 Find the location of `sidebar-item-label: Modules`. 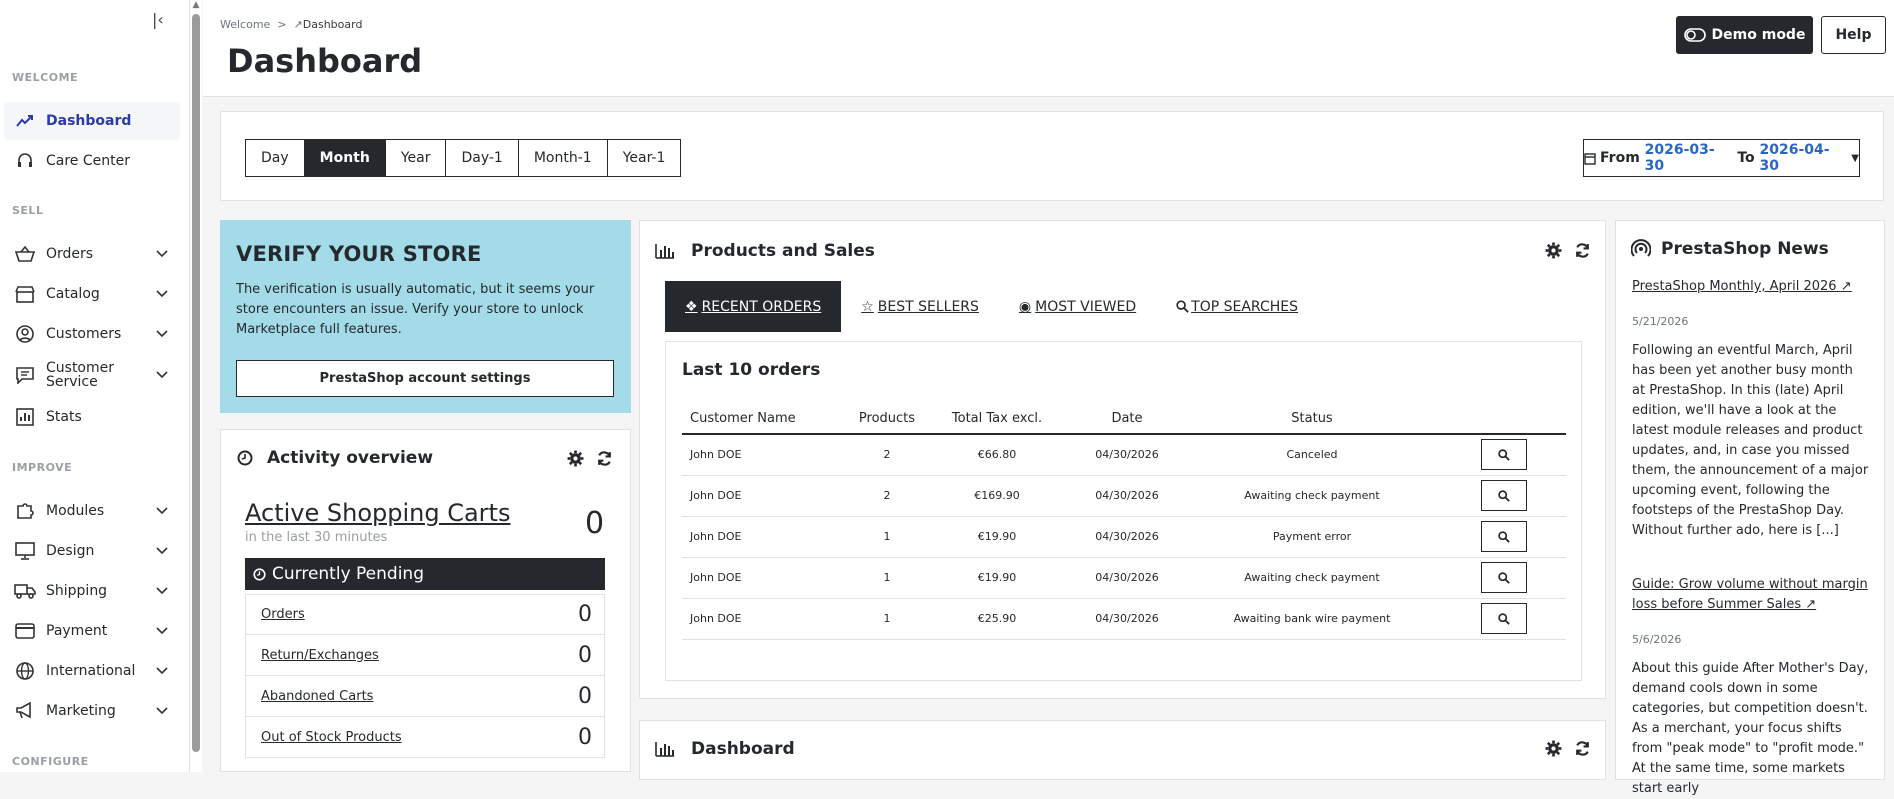

sidebar-item-label: Modules is located at coordinates (75, 511).